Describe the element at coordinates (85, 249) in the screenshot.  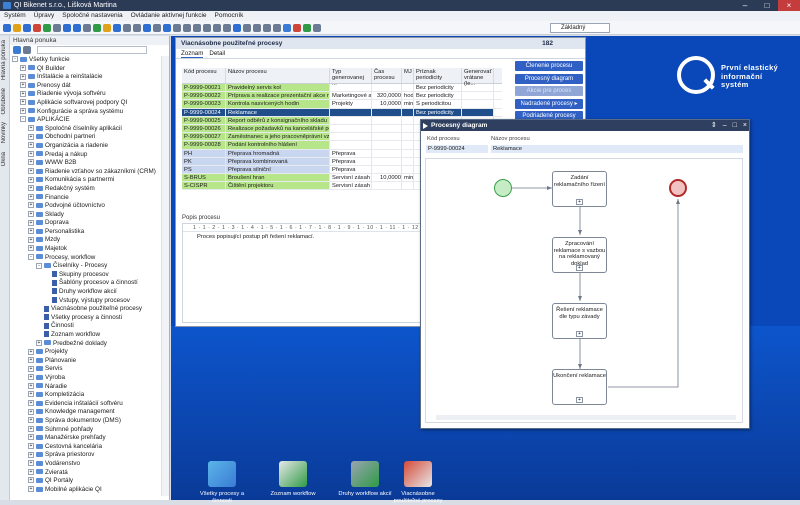
I see `tree-item: + Majetok` at that location.